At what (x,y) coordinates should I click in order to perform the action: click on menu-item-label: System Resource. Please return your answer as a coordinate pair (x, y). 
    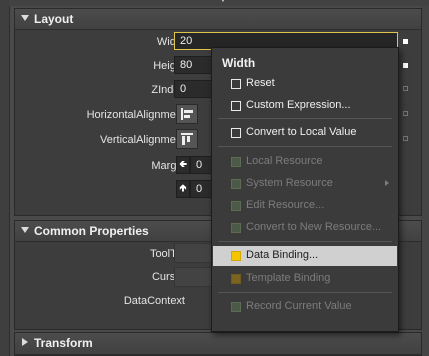
    Looking at the image, I should click on (289, 183).